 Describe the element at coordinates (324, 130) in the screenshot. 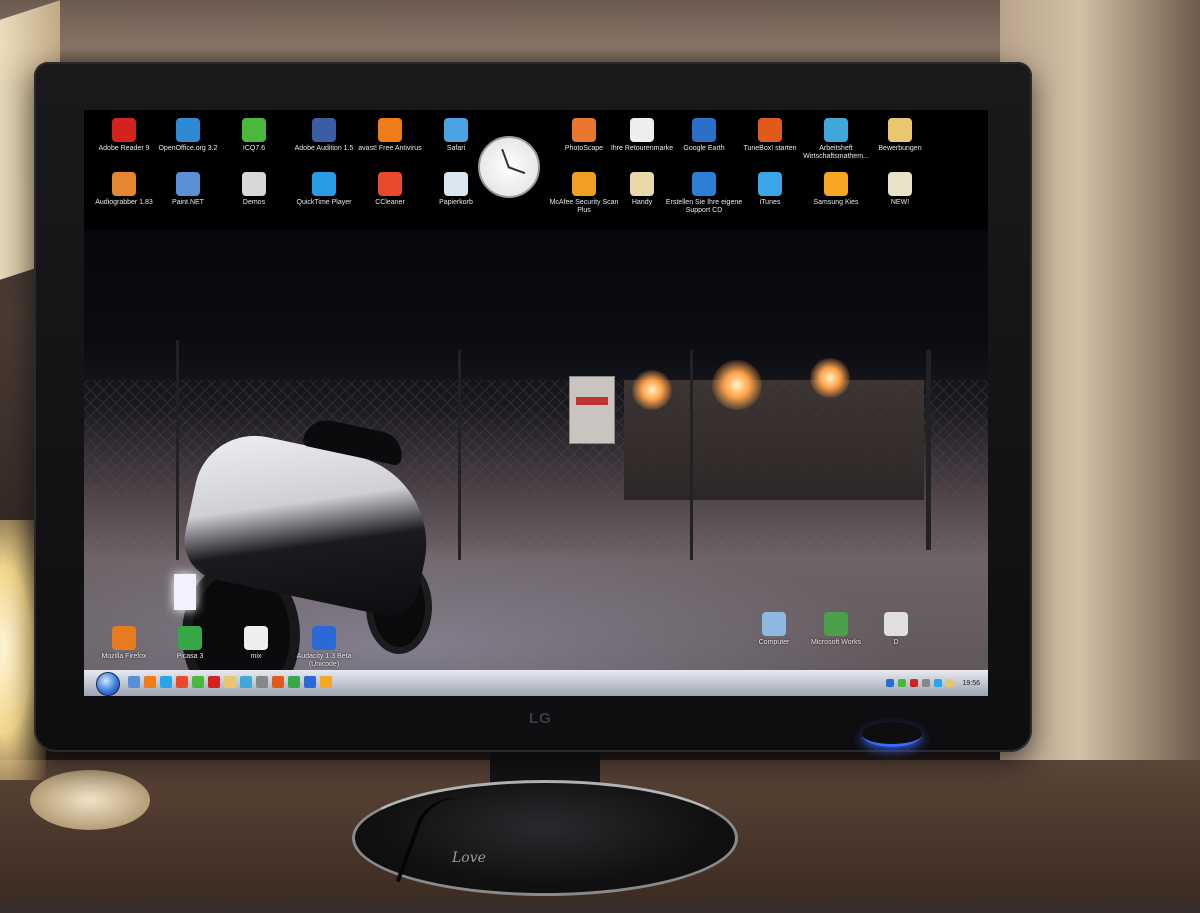

I see `adobe-audition-icon` at that location.